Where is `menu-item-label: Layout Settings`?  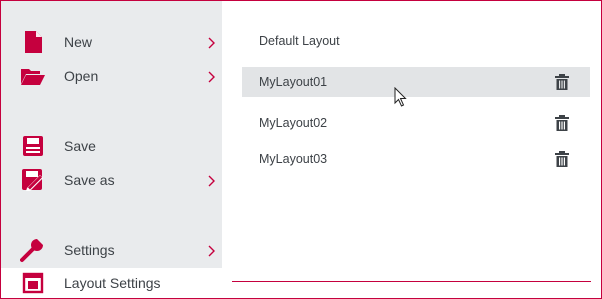 menu-item-label: Layout Settings is located at coordinates (112, 283).